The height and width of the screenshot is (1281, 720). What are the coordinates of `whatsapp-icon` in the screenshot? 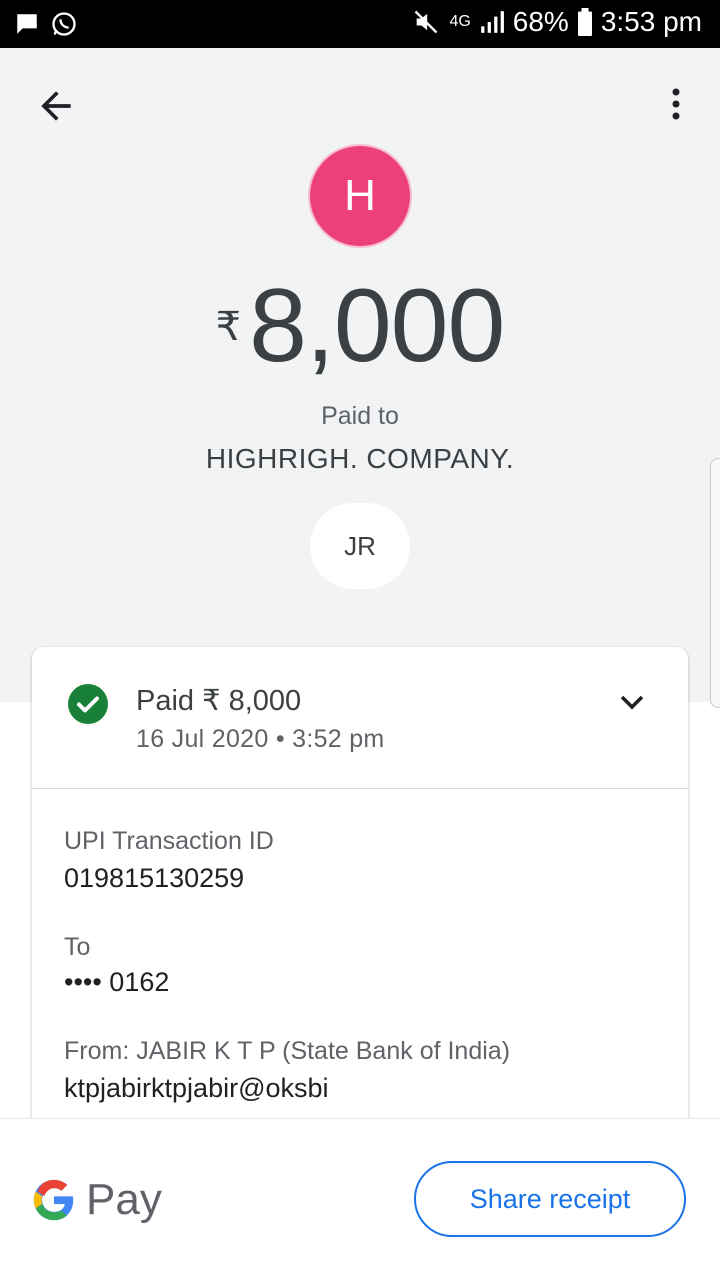 It's located at (64, 24).